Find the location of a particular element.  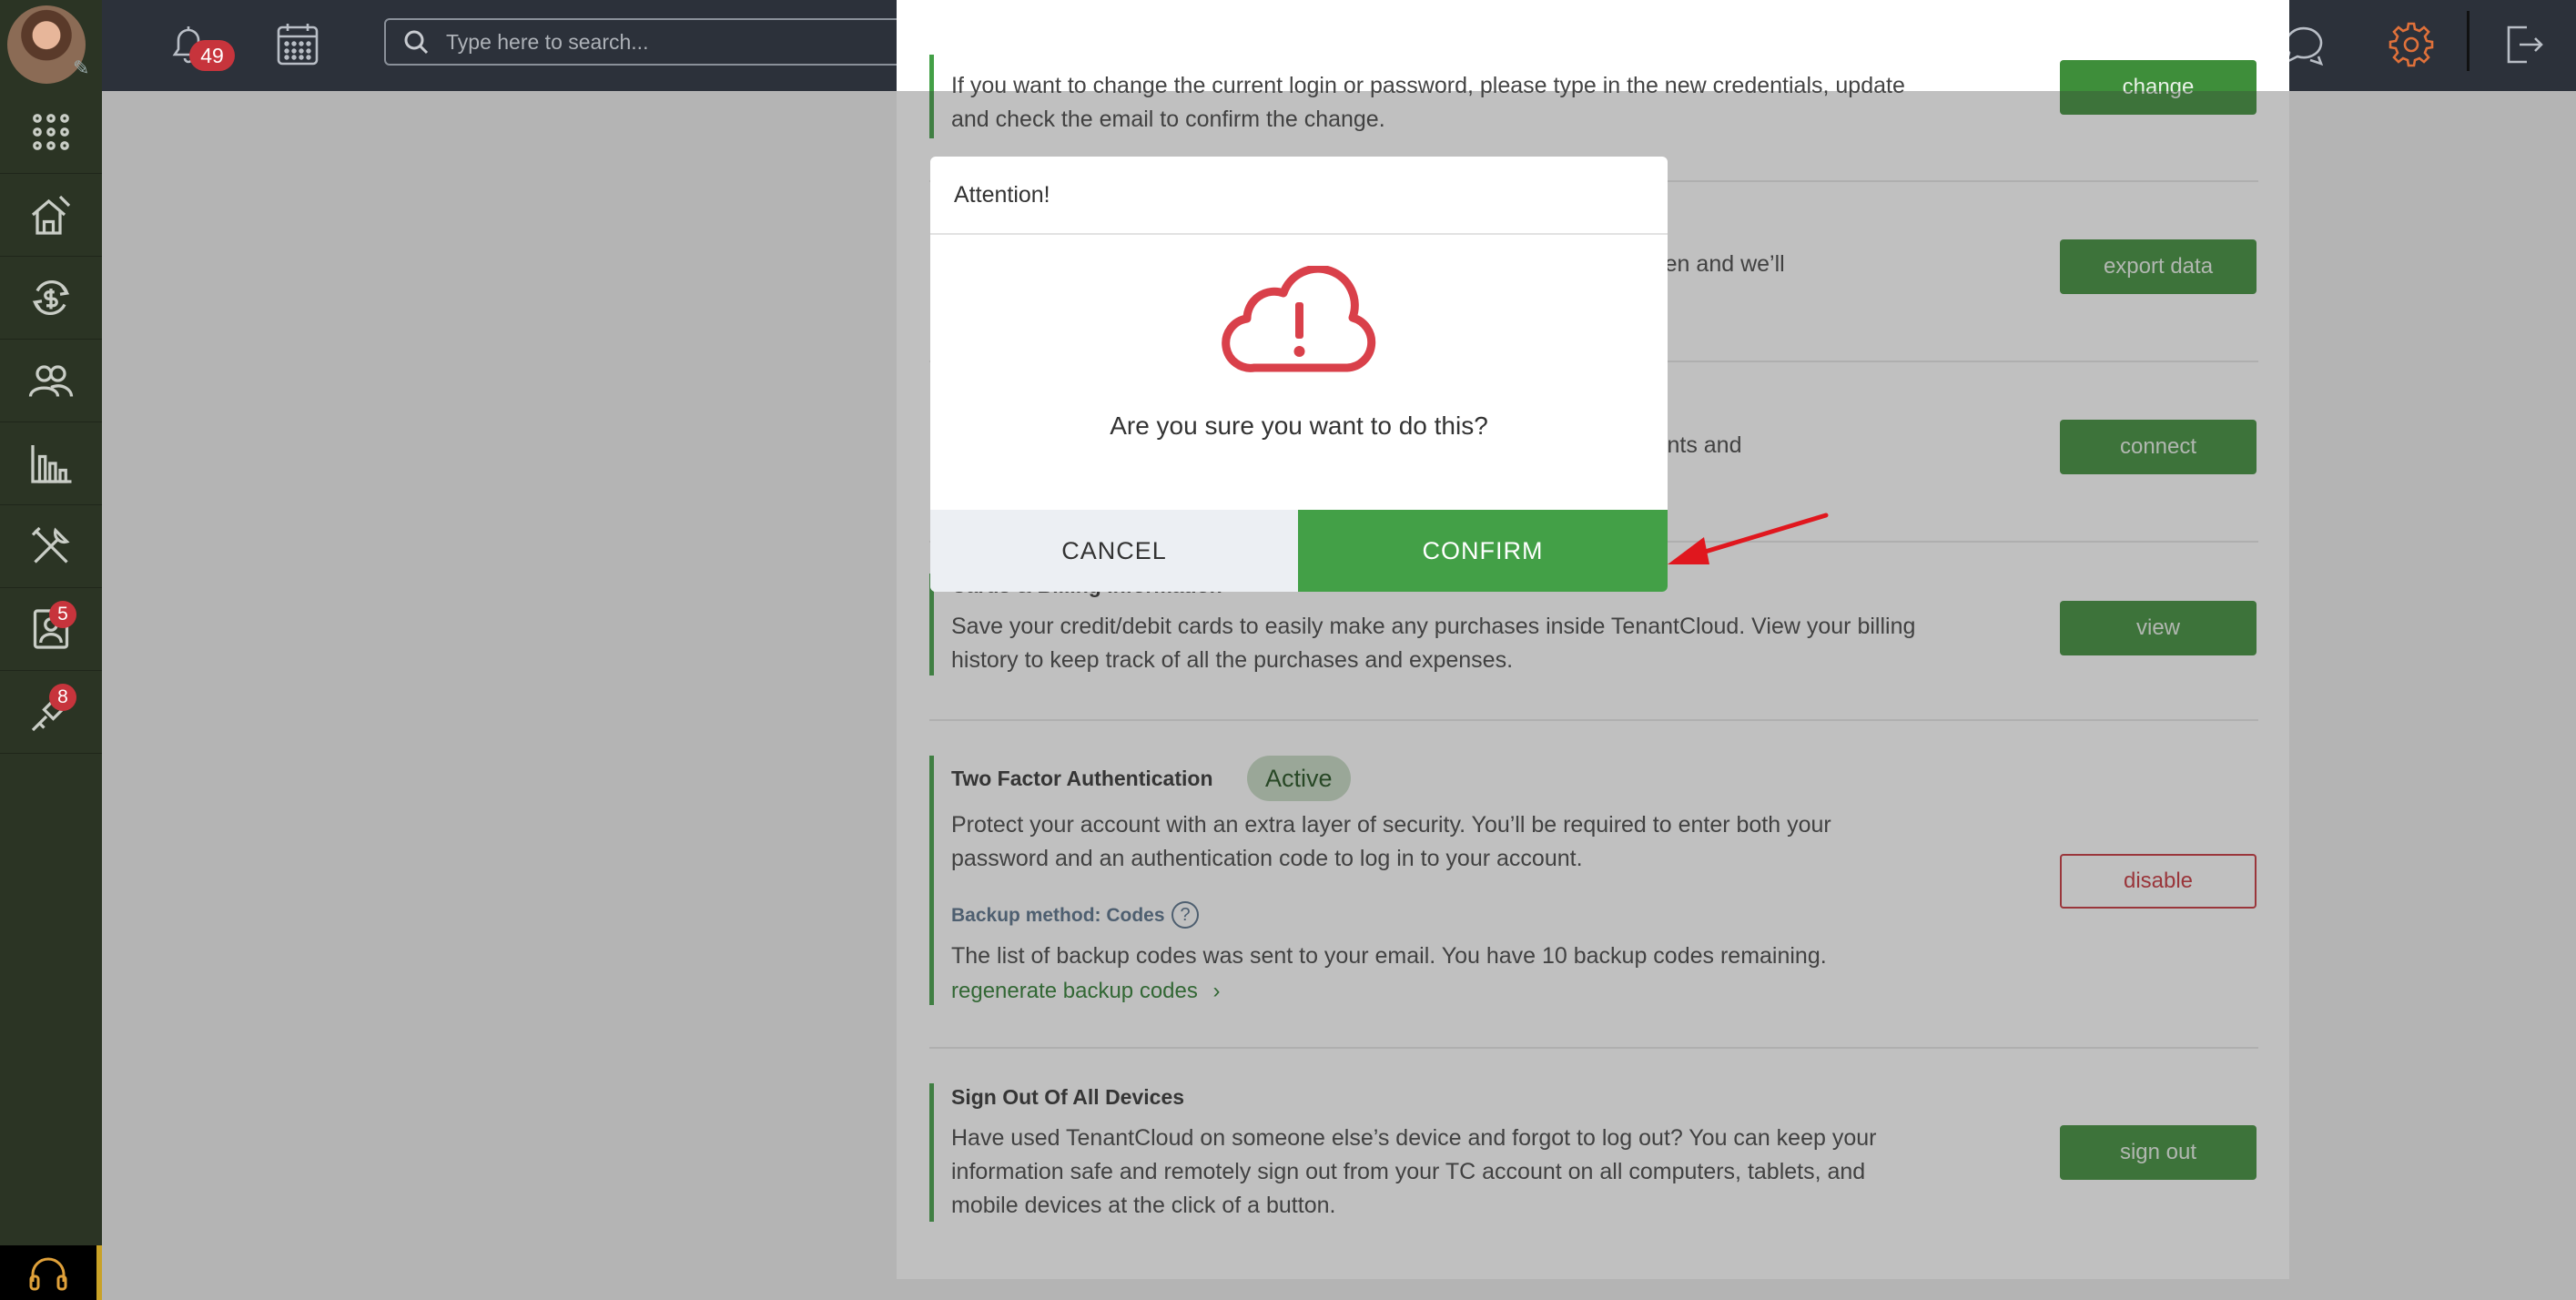

calendar-button is located at coordinates (297, 44).